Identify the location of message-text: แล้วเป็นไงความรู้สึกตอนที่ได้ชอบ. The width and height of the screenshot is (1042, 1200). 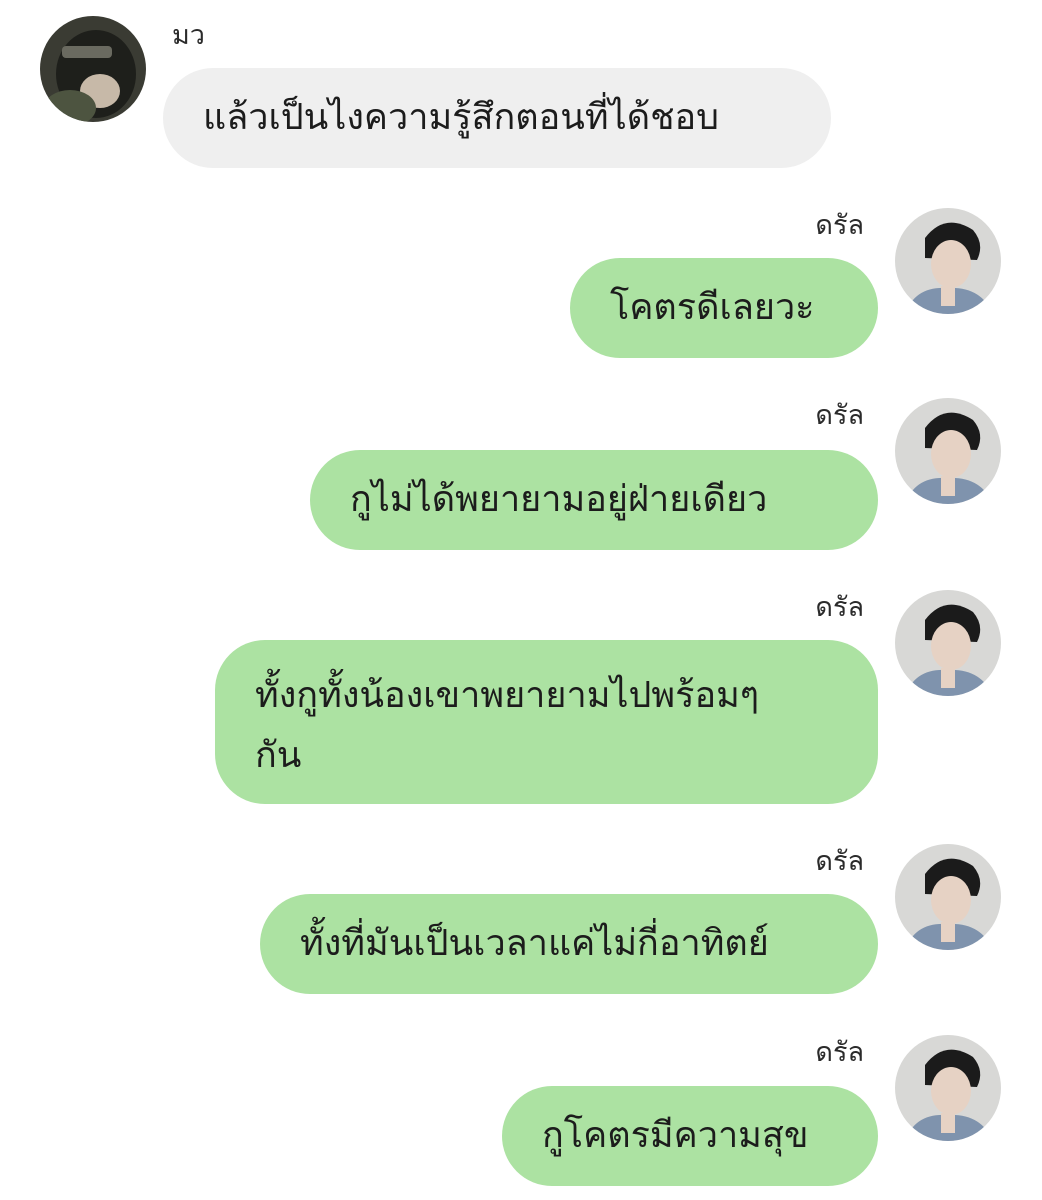
(461, 117).